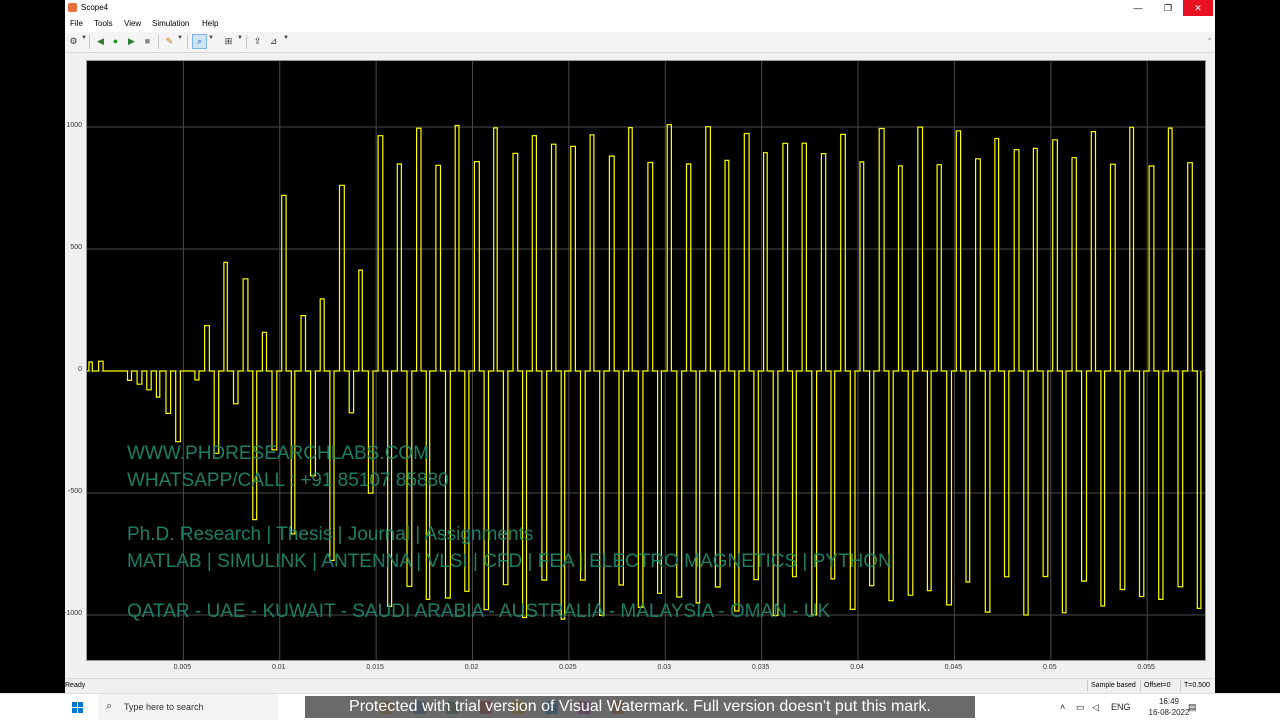  Describe the element at coordinates (131, 41) in the screenshot. I see `step-forward-icon: ▶` at that location.